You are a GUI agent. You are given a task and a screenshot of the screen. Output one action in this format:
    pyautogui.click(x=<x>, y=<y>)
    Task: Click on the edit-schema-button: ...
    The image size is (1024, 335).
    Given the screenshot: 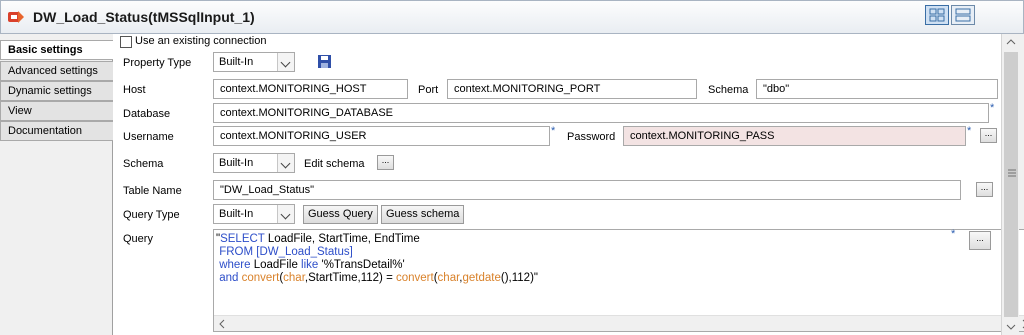 What is the action you would take?
    pyautogui.click(x=385, y=162)
    